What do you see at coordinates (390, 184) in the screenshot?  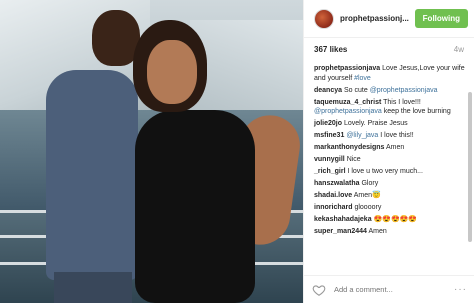 I see `list-item: hanszwalatha Glory` at bounding box center [390, 184].